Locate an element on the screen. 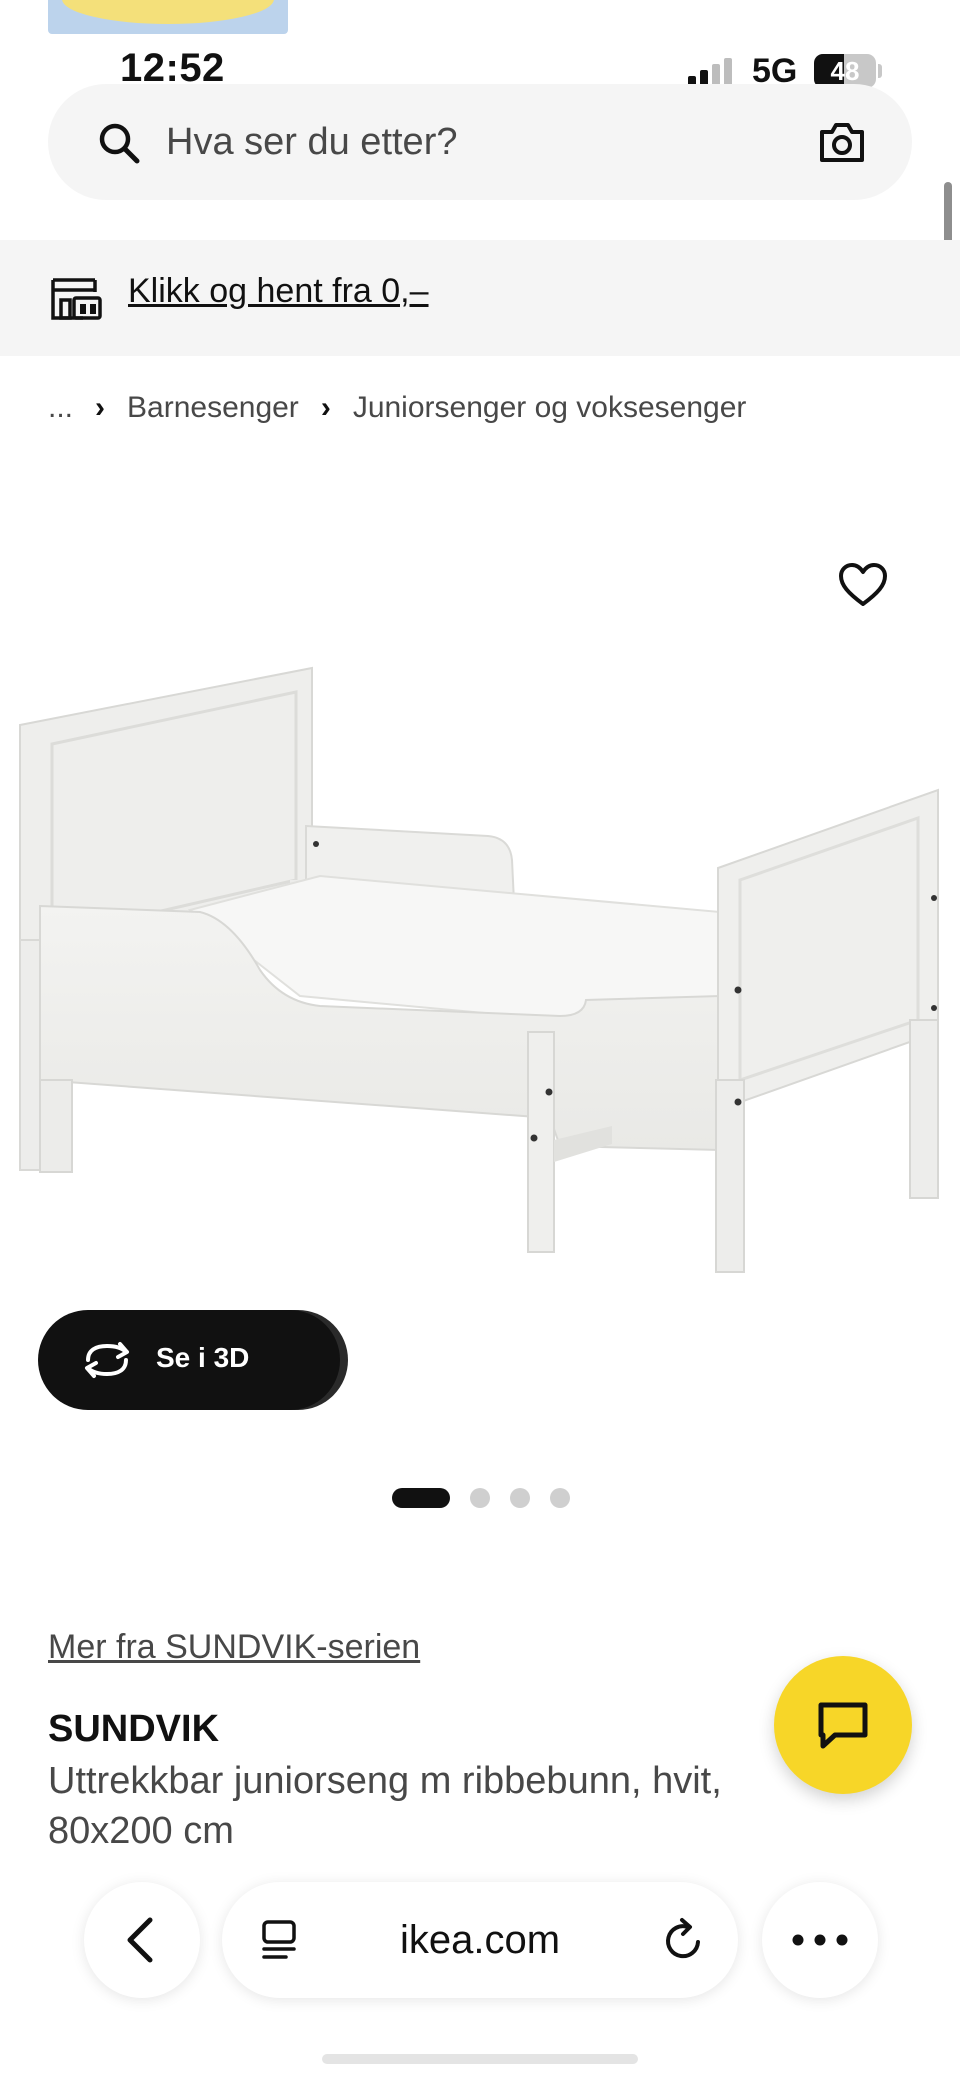  battery-percent: 48 is located at coordinates (845, 71).